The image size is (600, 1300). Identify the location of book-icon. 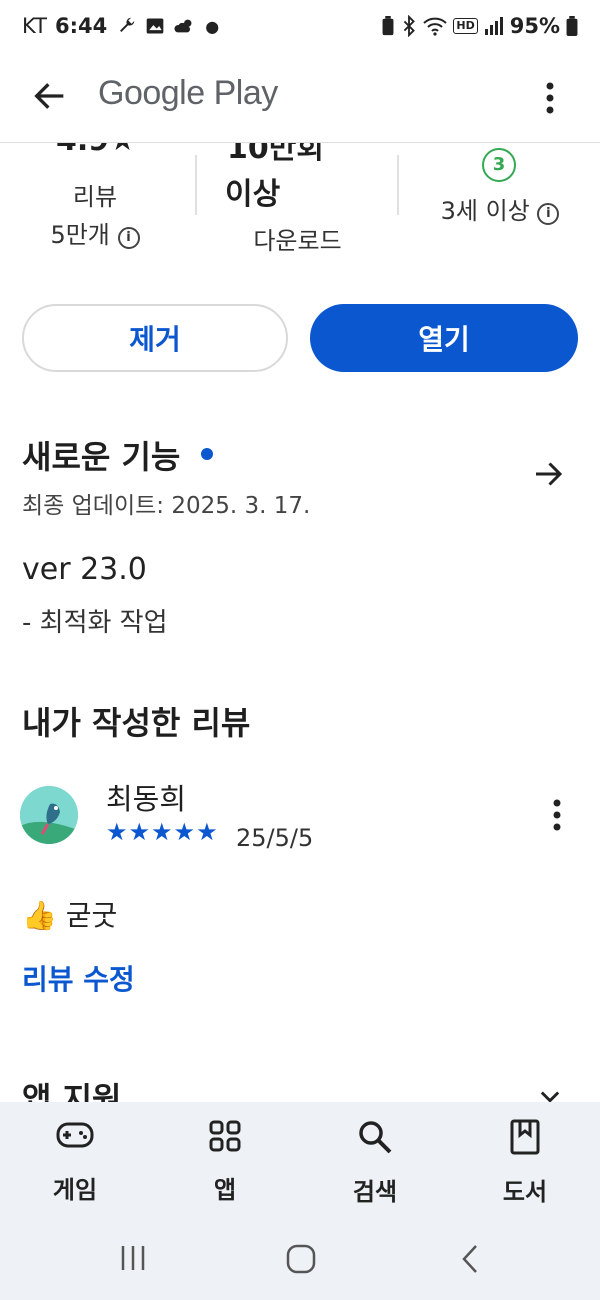
(525, 1137).